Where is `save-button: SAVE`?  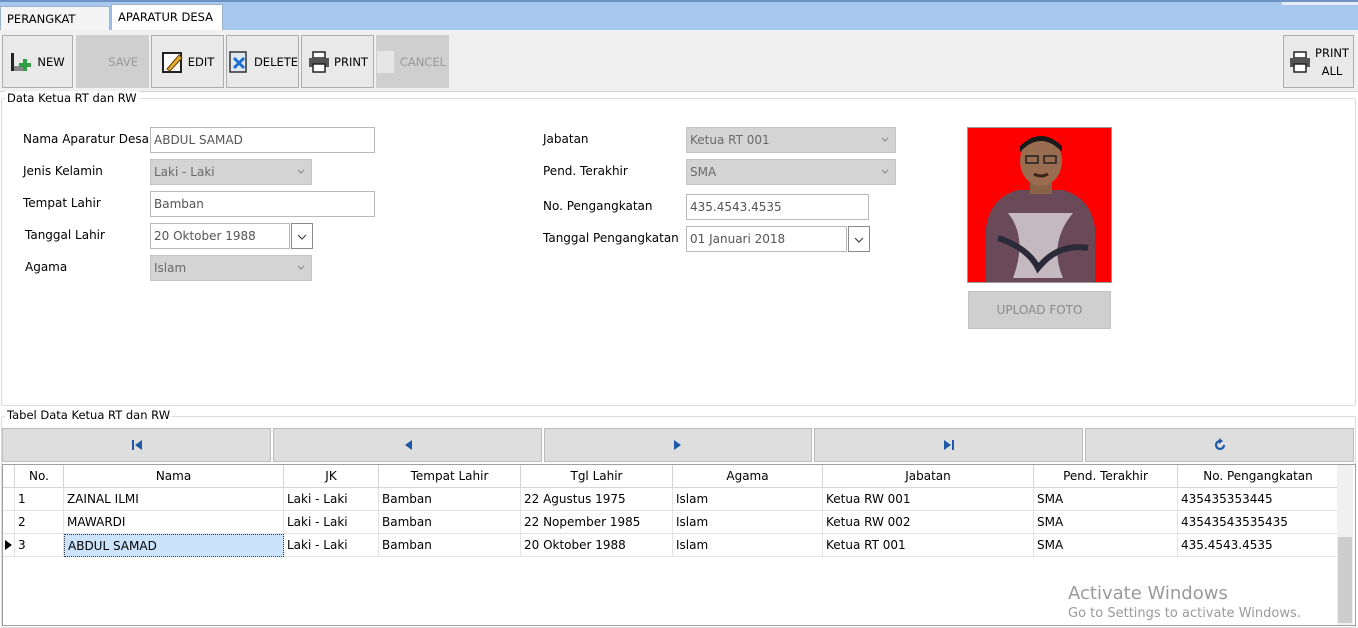 save-button: SAVE is located at coordinates (112, 61).